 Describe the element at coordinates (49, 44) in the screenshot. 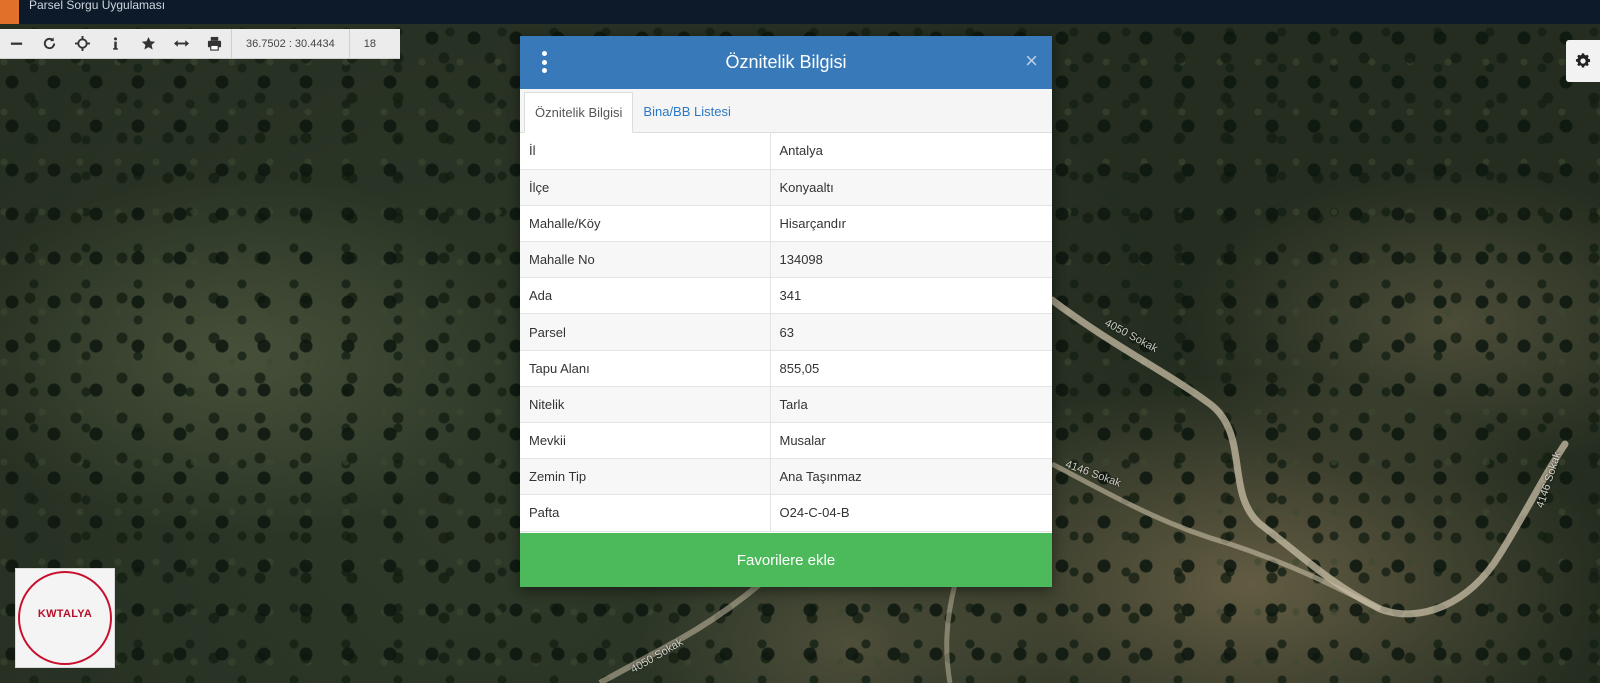

I see `refresh-icon` at that location.